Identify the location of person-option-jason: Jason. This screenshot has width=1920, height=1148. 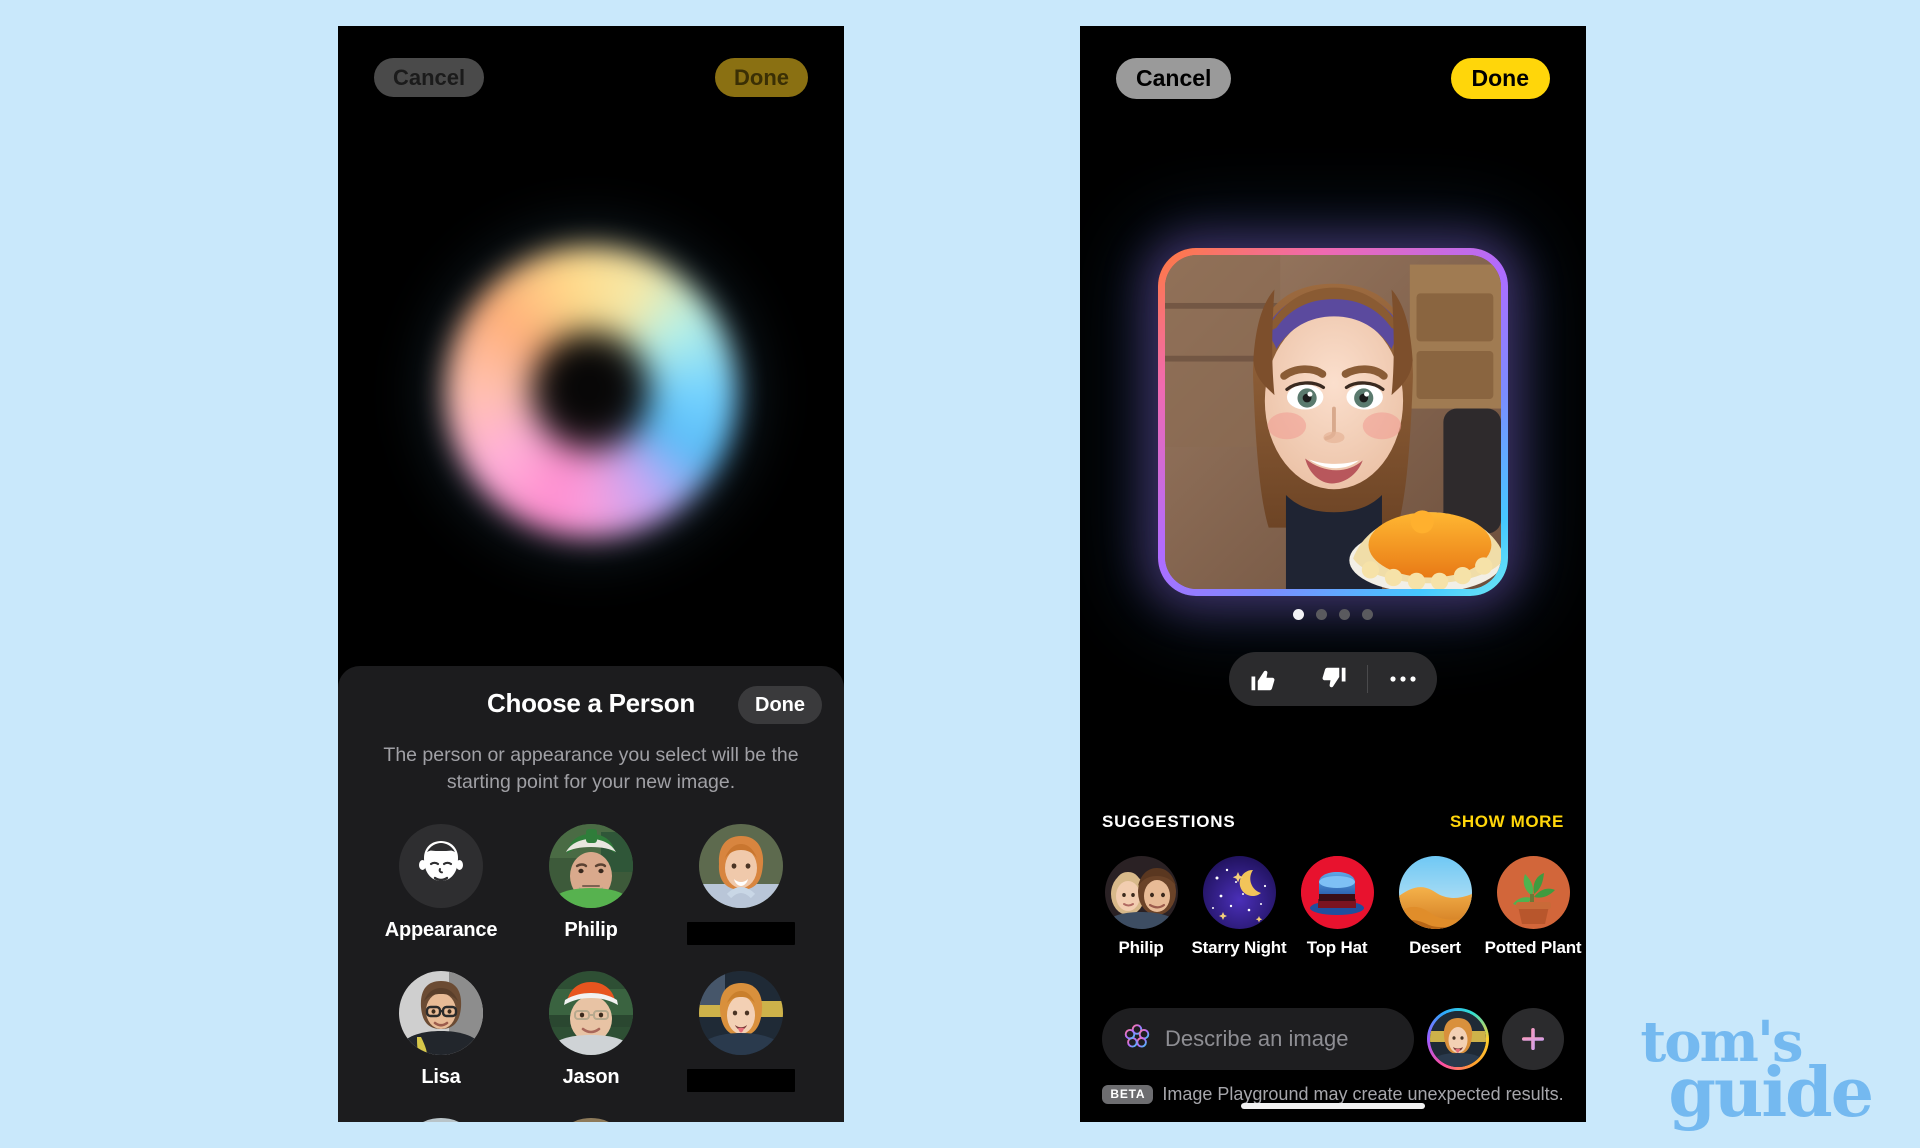
(591, 1031).